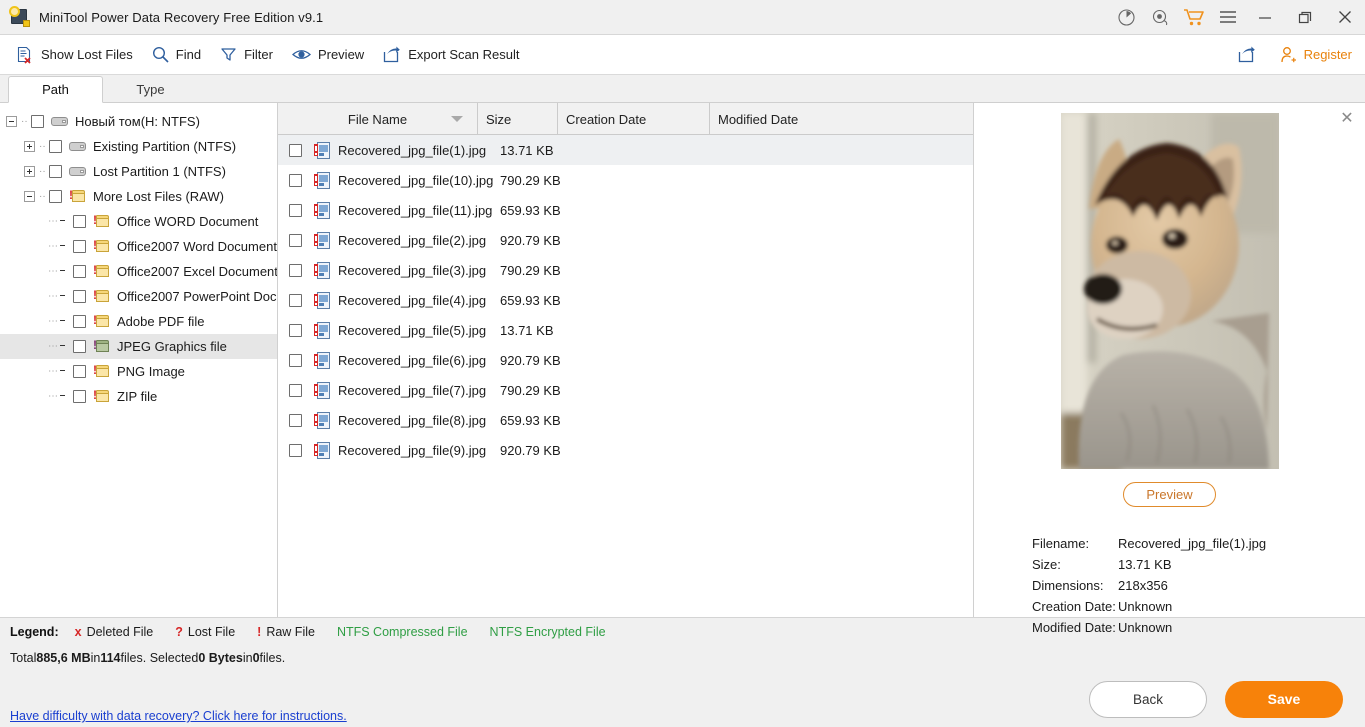  I want to click on preview-image-container, so click(1169, 291).